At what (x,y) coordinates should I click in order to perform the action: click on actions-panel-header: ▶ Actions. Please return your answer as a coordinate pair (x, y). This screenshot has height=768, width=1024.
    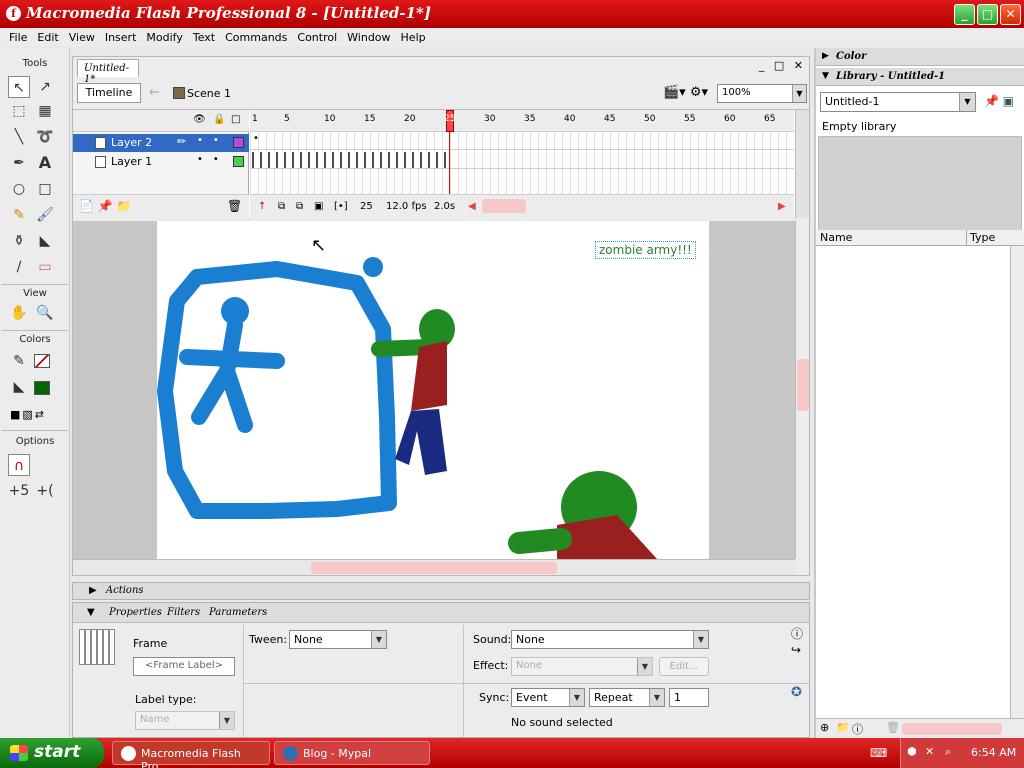
    Looking at the image, I should click on (441, 591).